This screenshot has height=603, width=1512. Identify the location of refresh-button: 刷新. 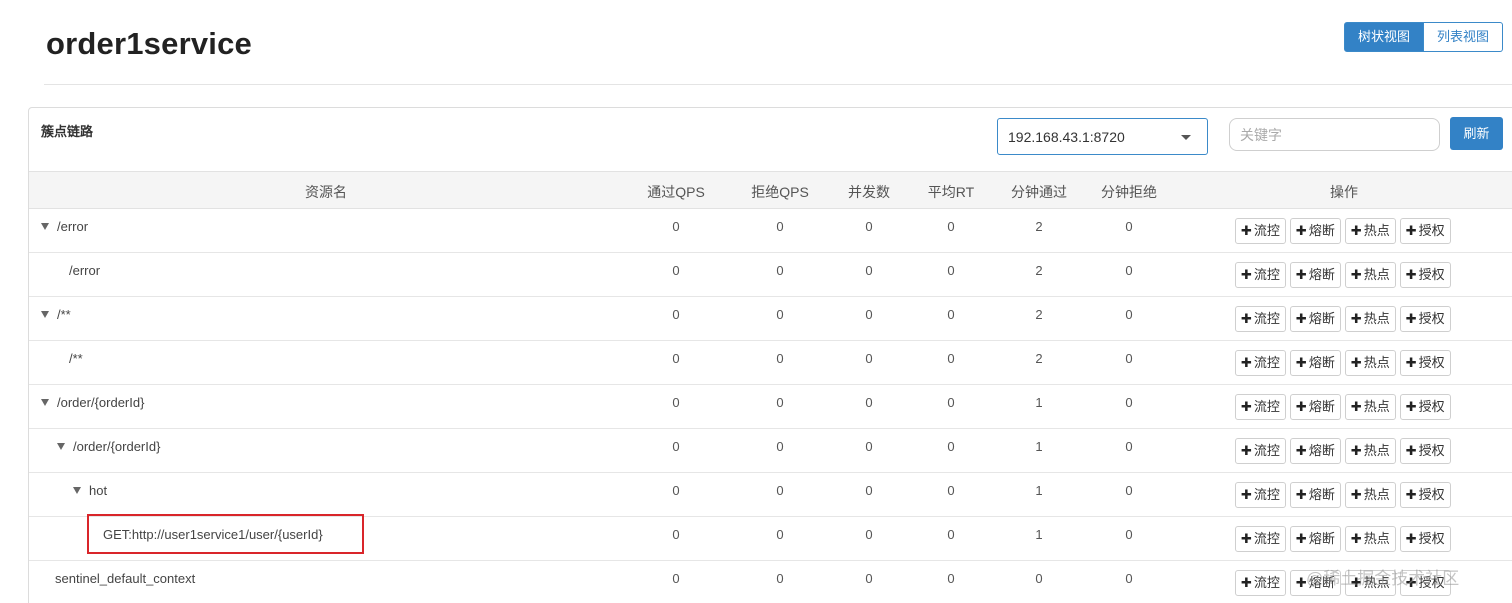
(1476, 133).